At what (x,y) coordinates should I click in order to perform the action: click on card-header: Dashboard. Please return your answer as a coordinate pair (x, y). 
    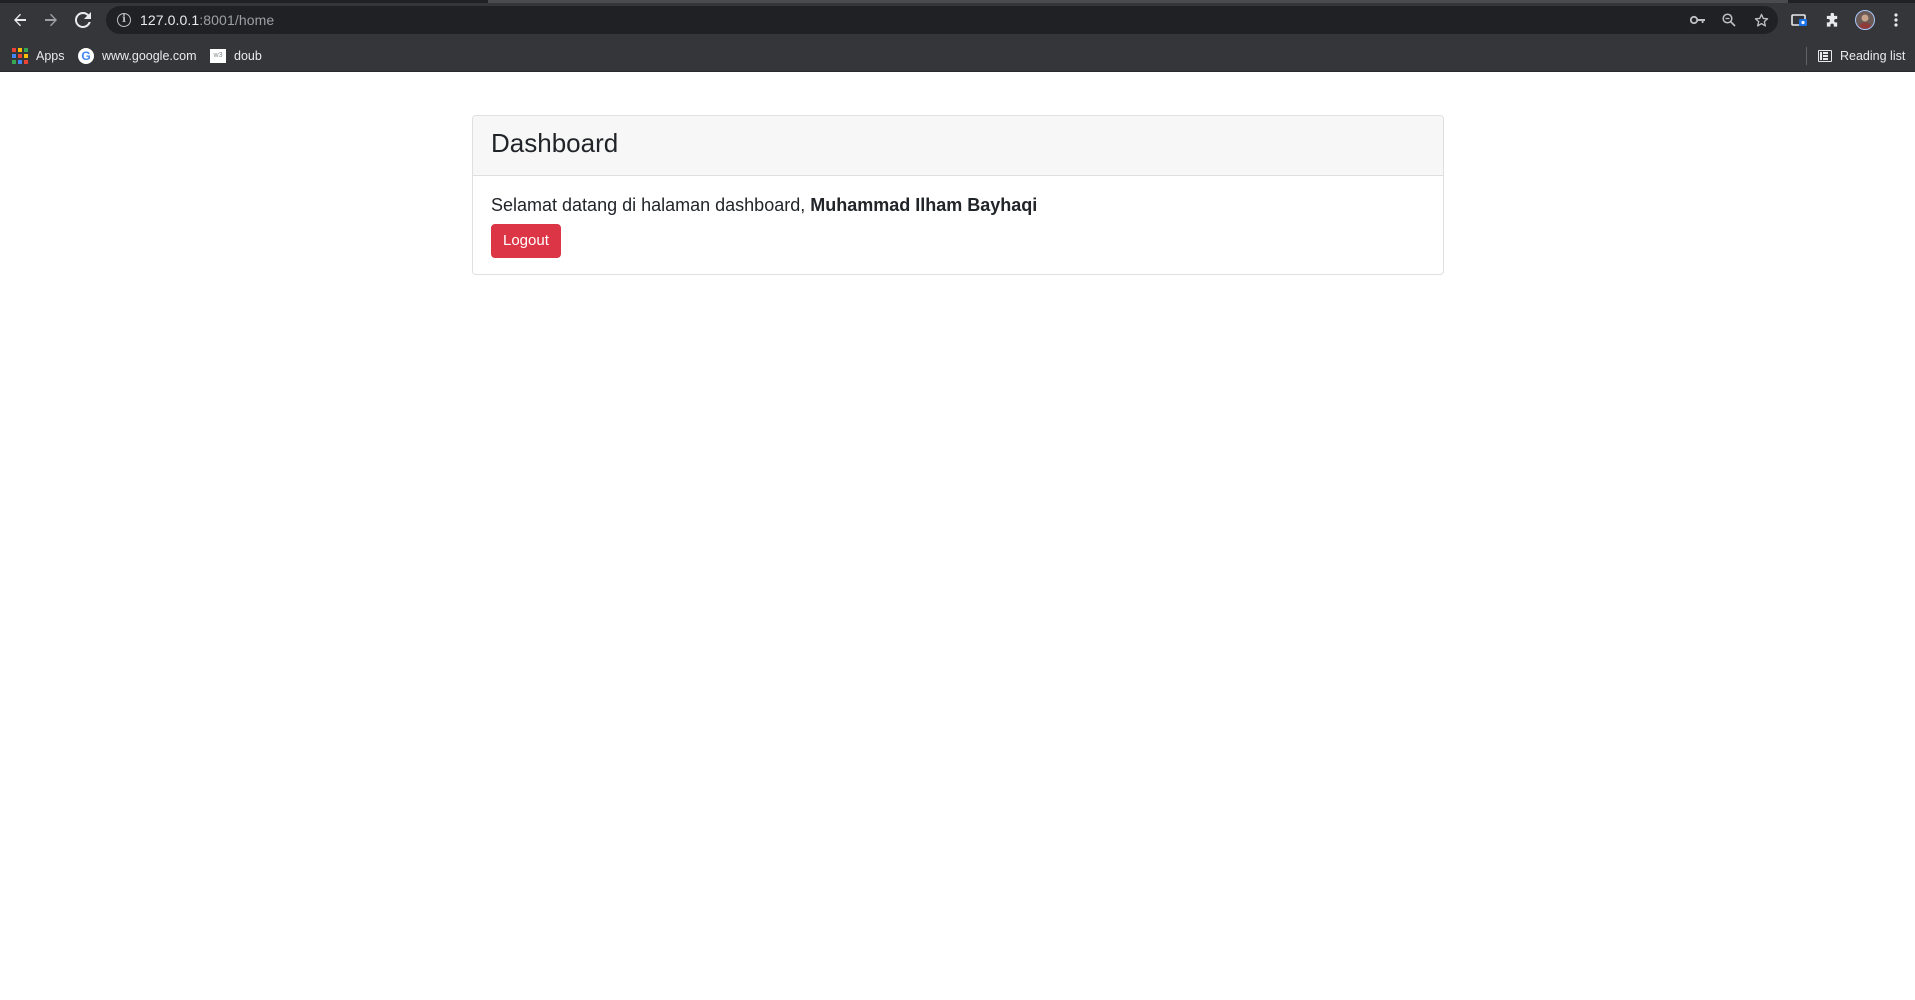
    Looking at the image, I should click on (958, 146).